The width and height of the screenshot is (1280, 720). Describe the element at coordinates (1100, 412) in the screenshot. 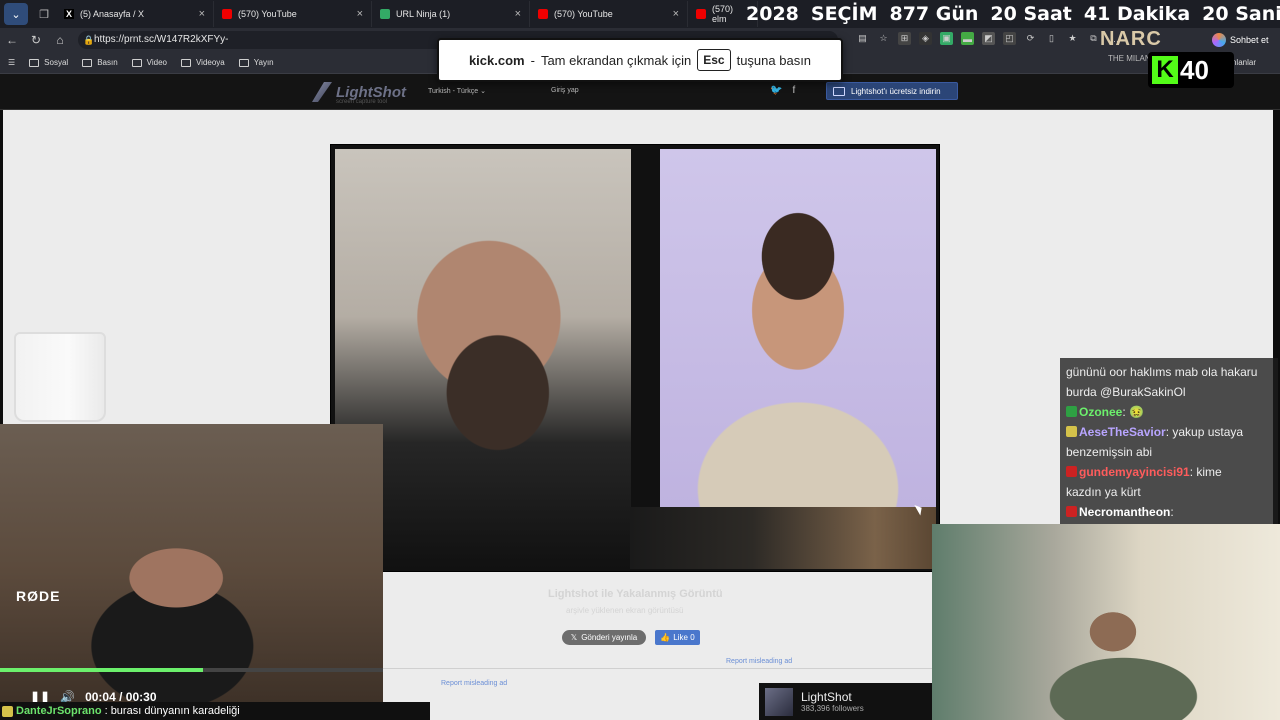

I see `chat-username: Ozonee` at that location.